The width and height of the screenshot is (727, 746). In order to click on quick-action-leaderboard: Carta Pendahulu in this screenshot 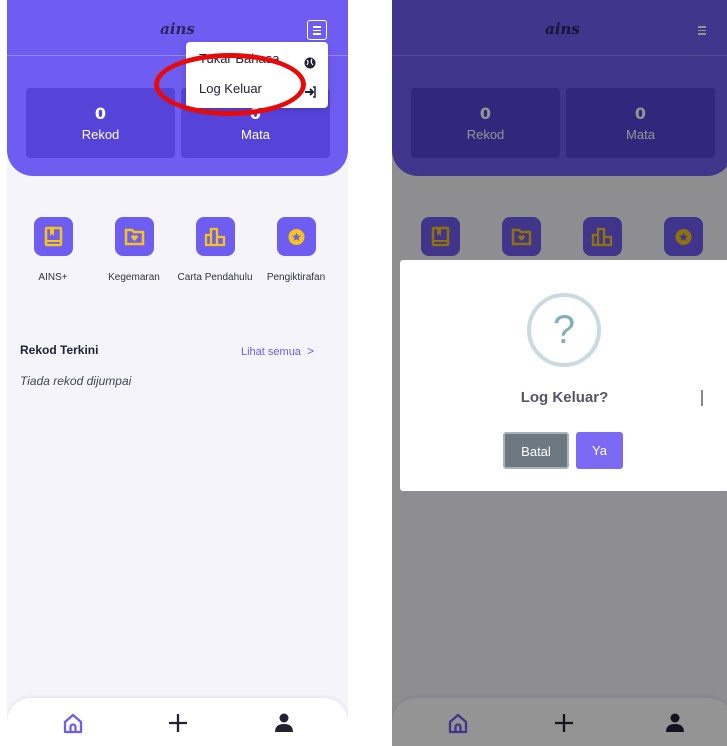, I will do `click(215, 250)`.